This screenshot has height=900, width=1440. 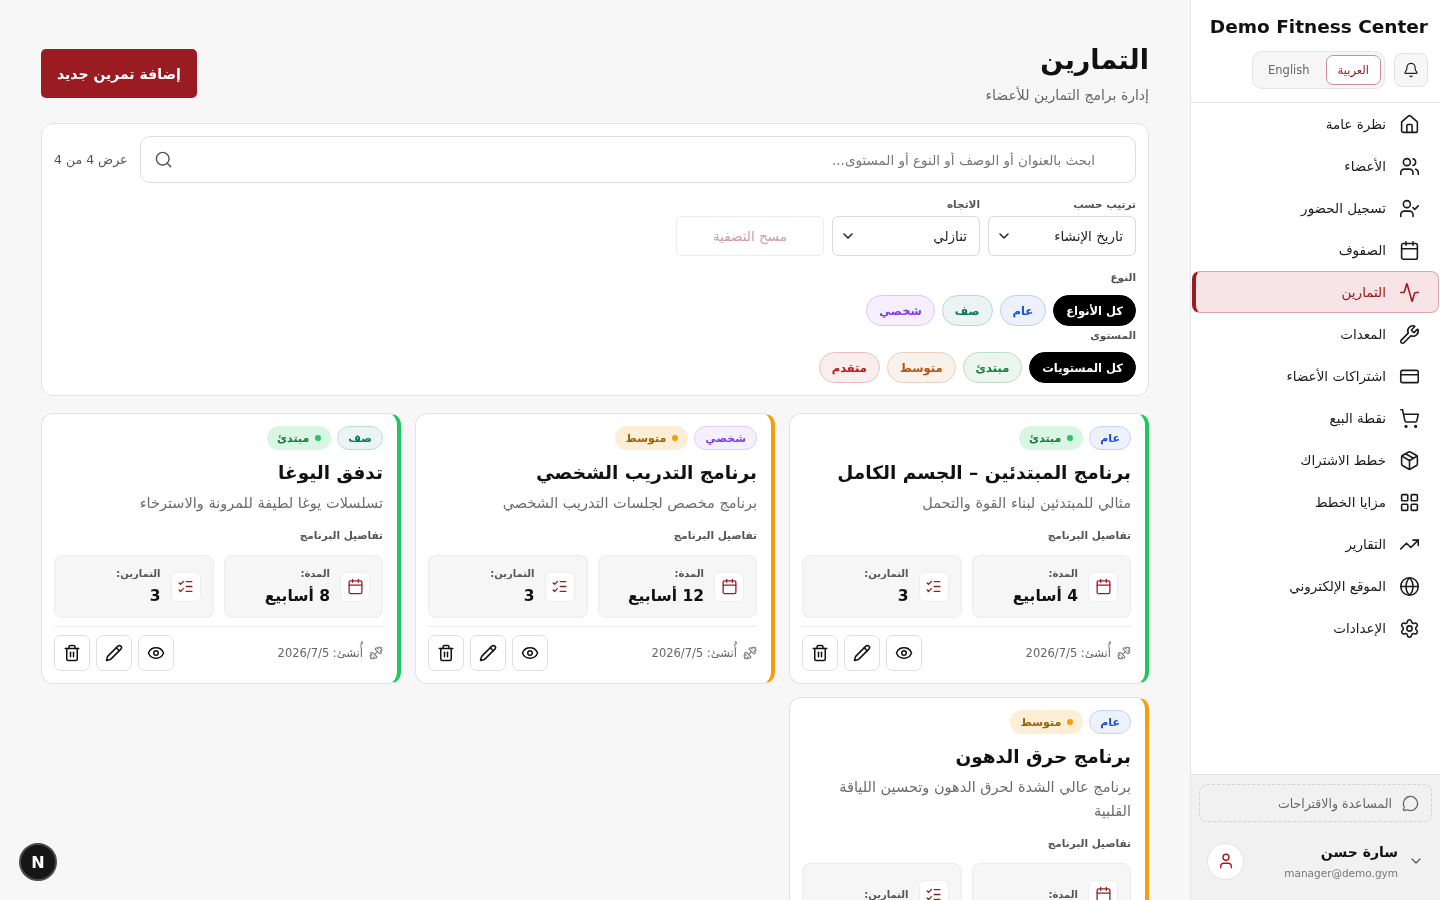 What do you see at coordinates (1082, 367) in the screenshot?
I see `filter-chip: كل المستويات` at bounding box center [1082, 367].